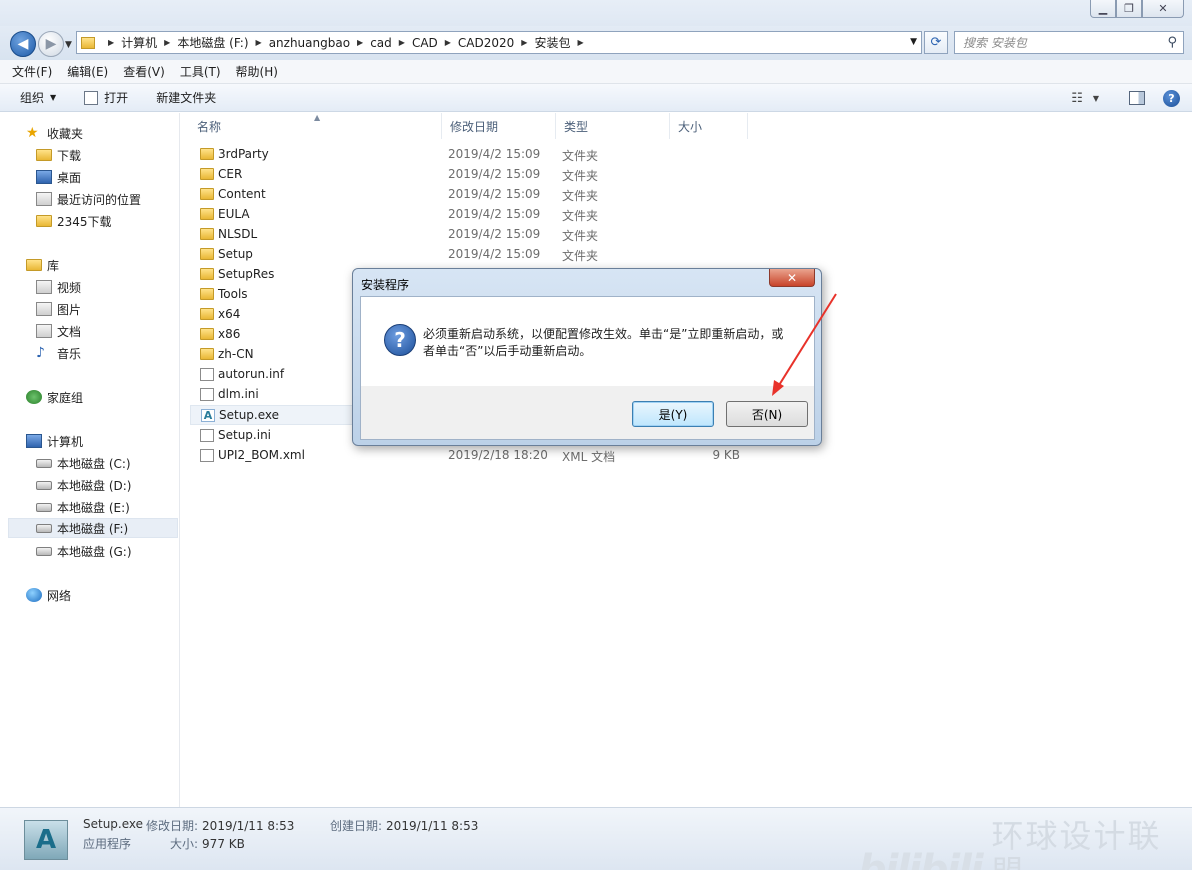 The height and width of the screenshot is (870, 1192). I want to click on dialog-close-button: ✕, so click(792, 278).